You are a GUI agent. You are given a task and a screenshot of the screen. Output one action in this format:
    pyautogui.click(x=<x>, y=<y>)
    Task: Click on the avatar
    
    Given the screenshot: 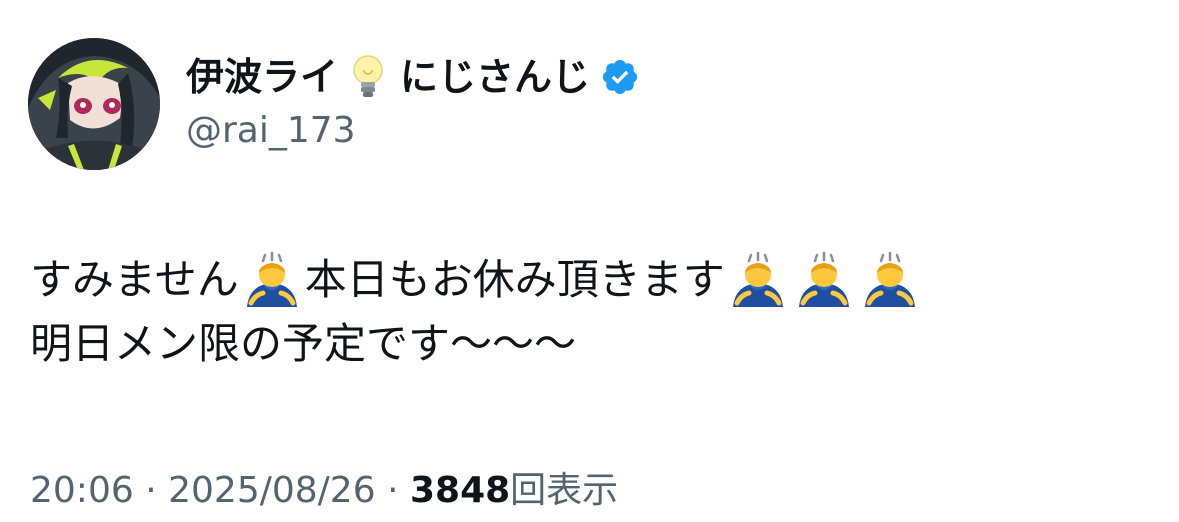 What is the action you would take?
    pyautogui.click(x=94, y=104)
    